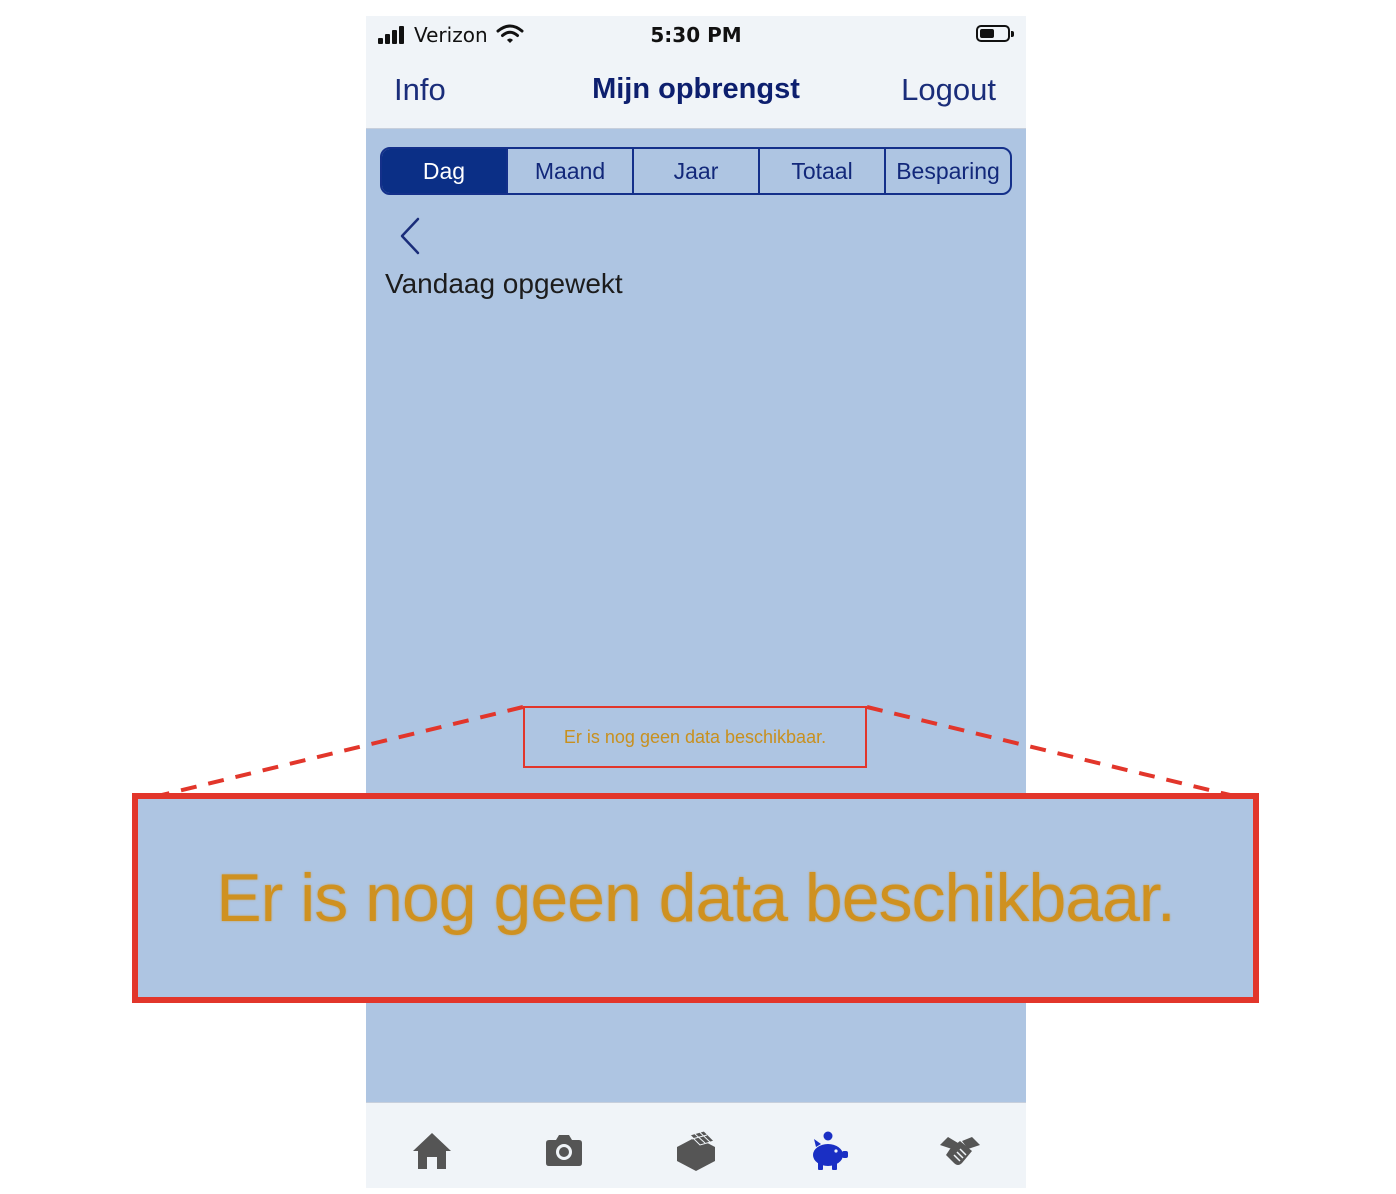  Describe the element at coordinates (696, 1151) in the screenshot. I see `solar-panel-icon` at that location.